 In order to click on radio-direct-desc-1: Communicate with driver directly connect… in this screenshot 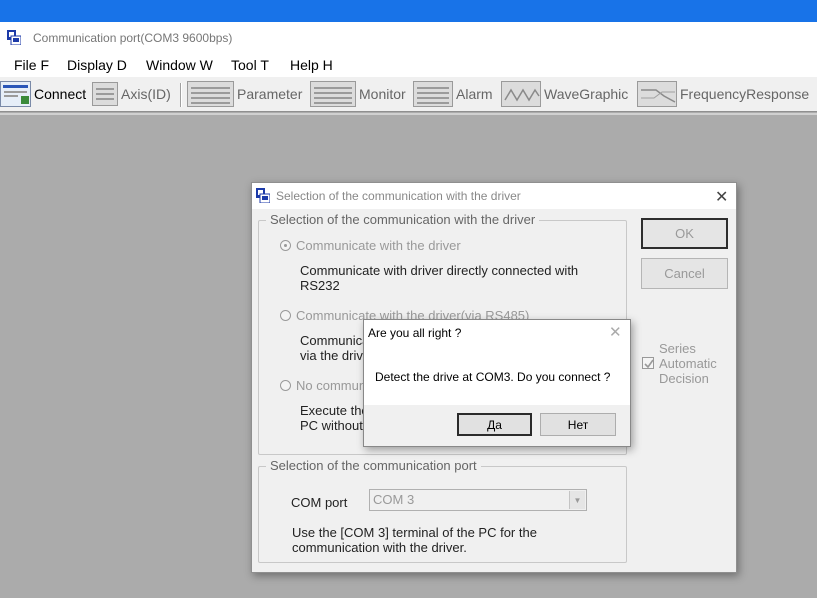, I will do `click(439, 270)`.